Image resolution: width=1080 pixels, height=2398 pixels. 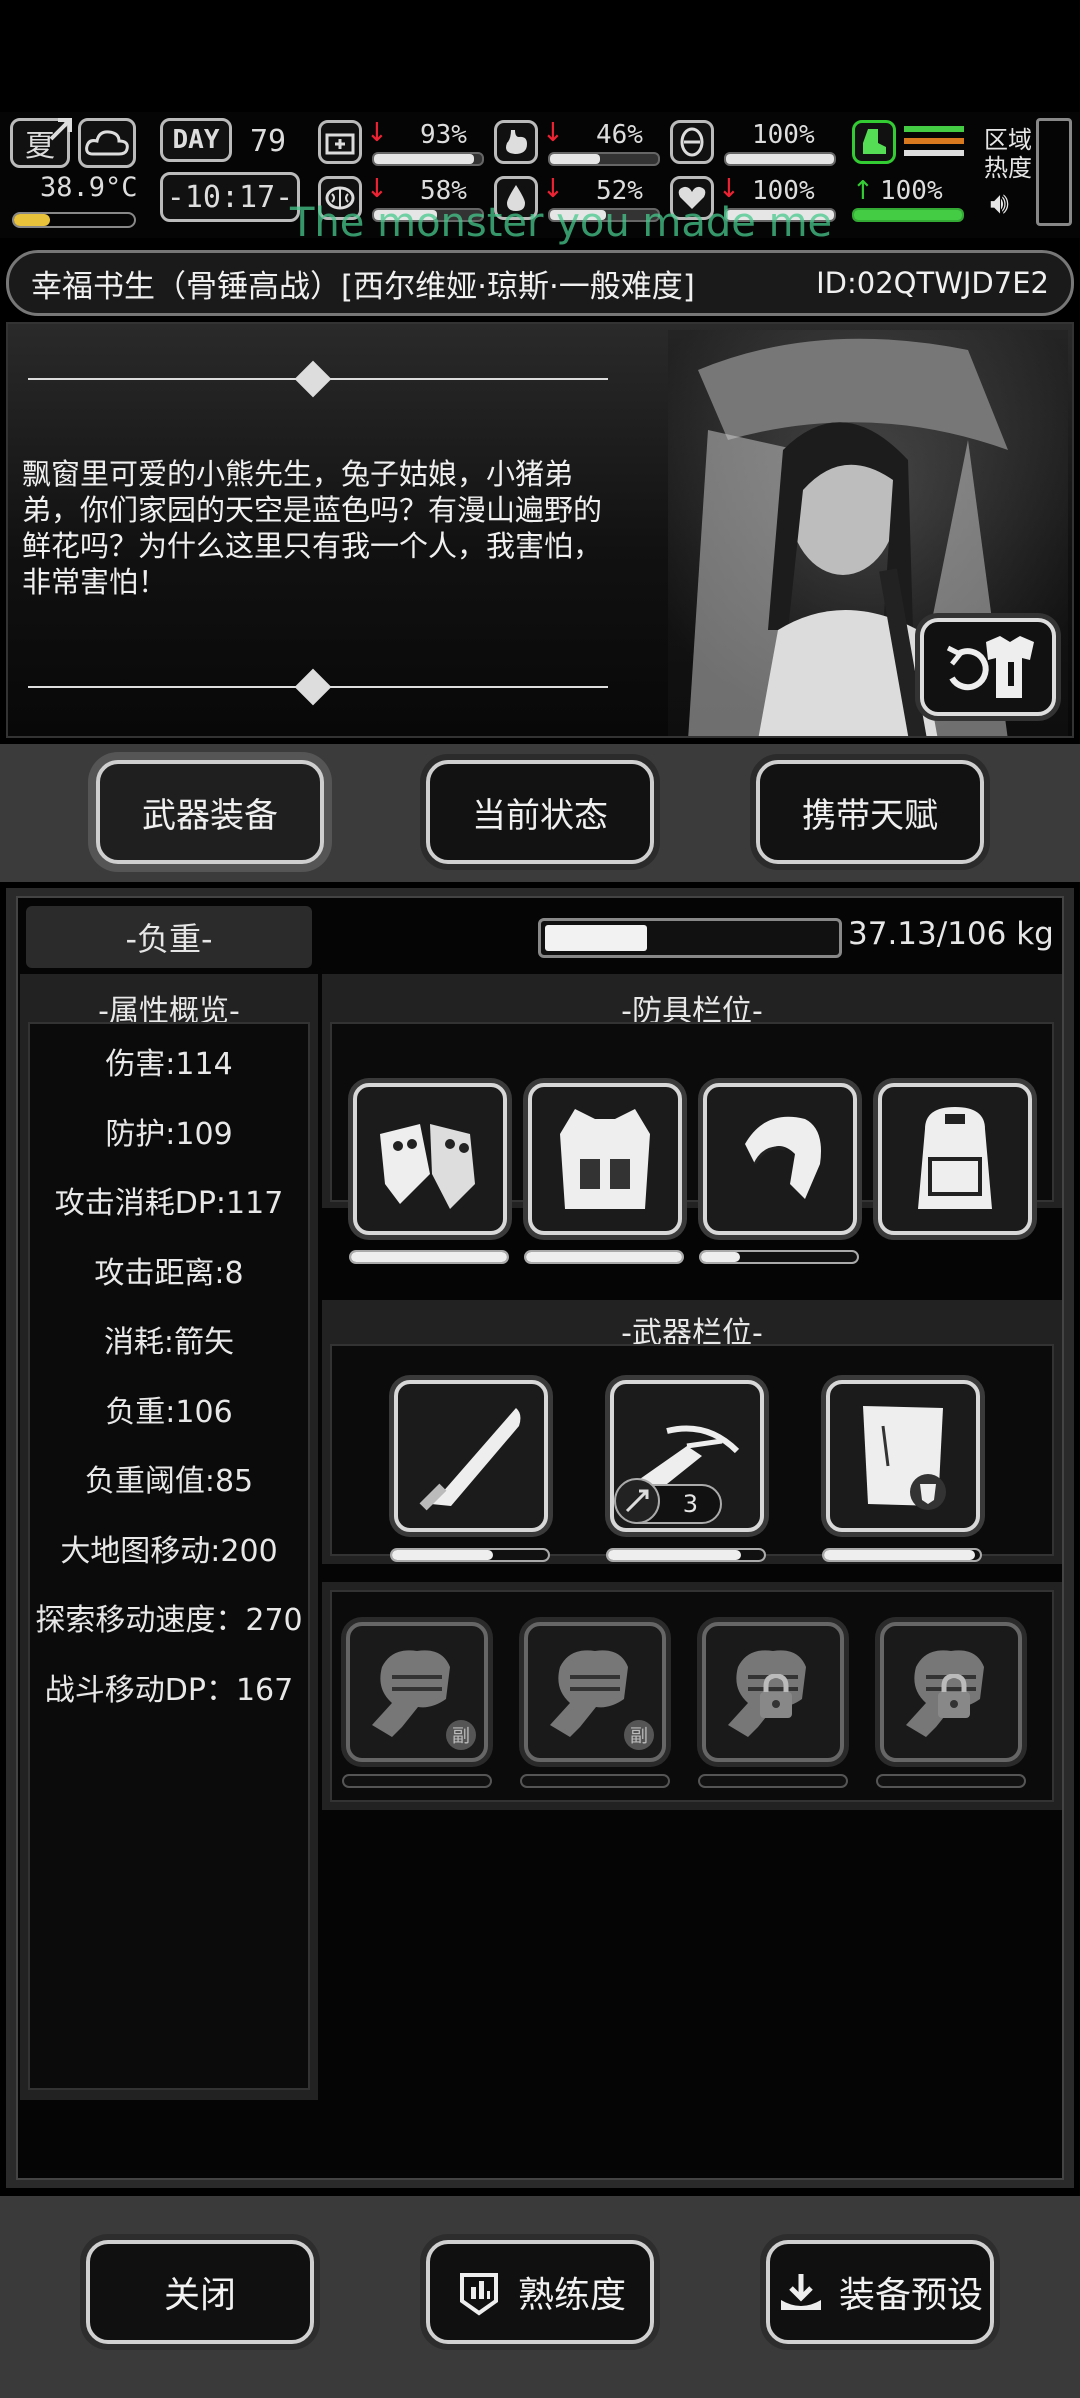 I want to click on tab-current-status: 当前状态, so click(x=540, y=812).